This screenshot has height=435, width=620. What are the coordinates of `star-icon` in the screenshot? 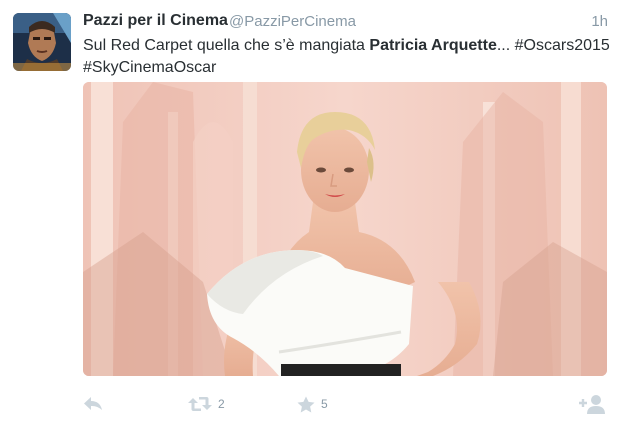 It's located at (306, 404).